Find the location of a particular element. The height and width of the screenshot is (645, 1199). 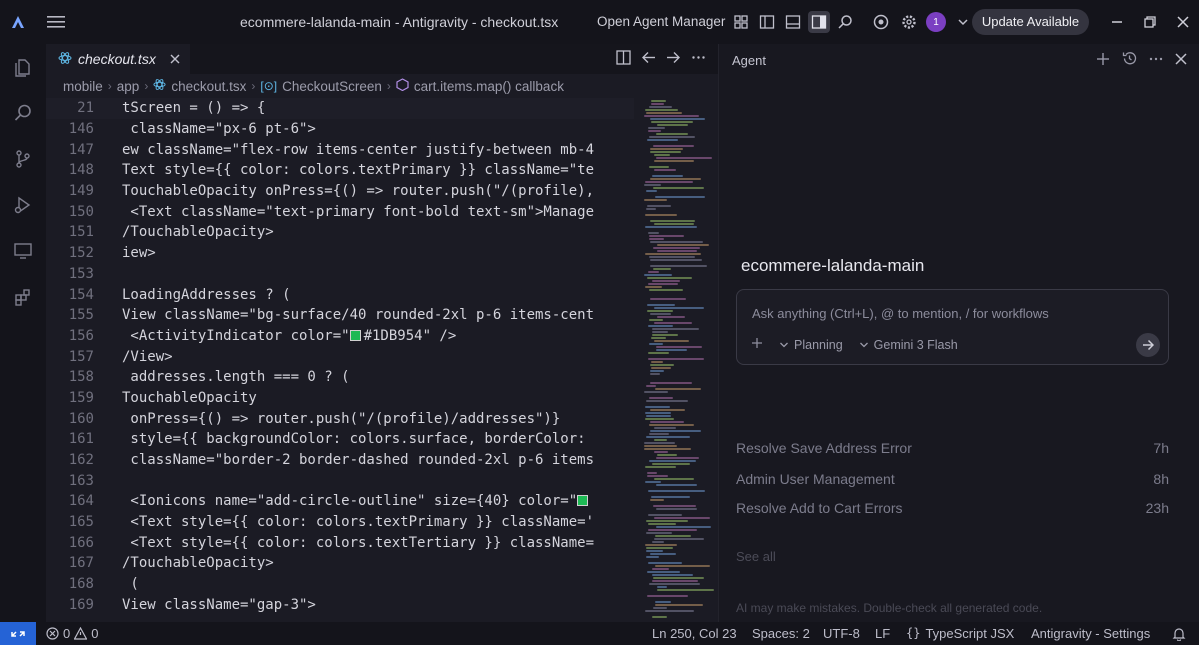

code-line: 152 iew> is located at coordinates (340, 253).